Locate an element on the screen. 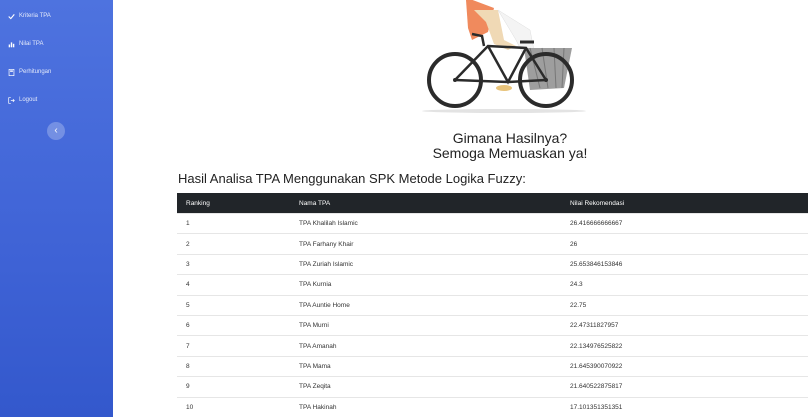 The image size is (808, 417). sidebar-item-kriteria-tpa: Kriteria TPA is located at coordinates (29, 16).